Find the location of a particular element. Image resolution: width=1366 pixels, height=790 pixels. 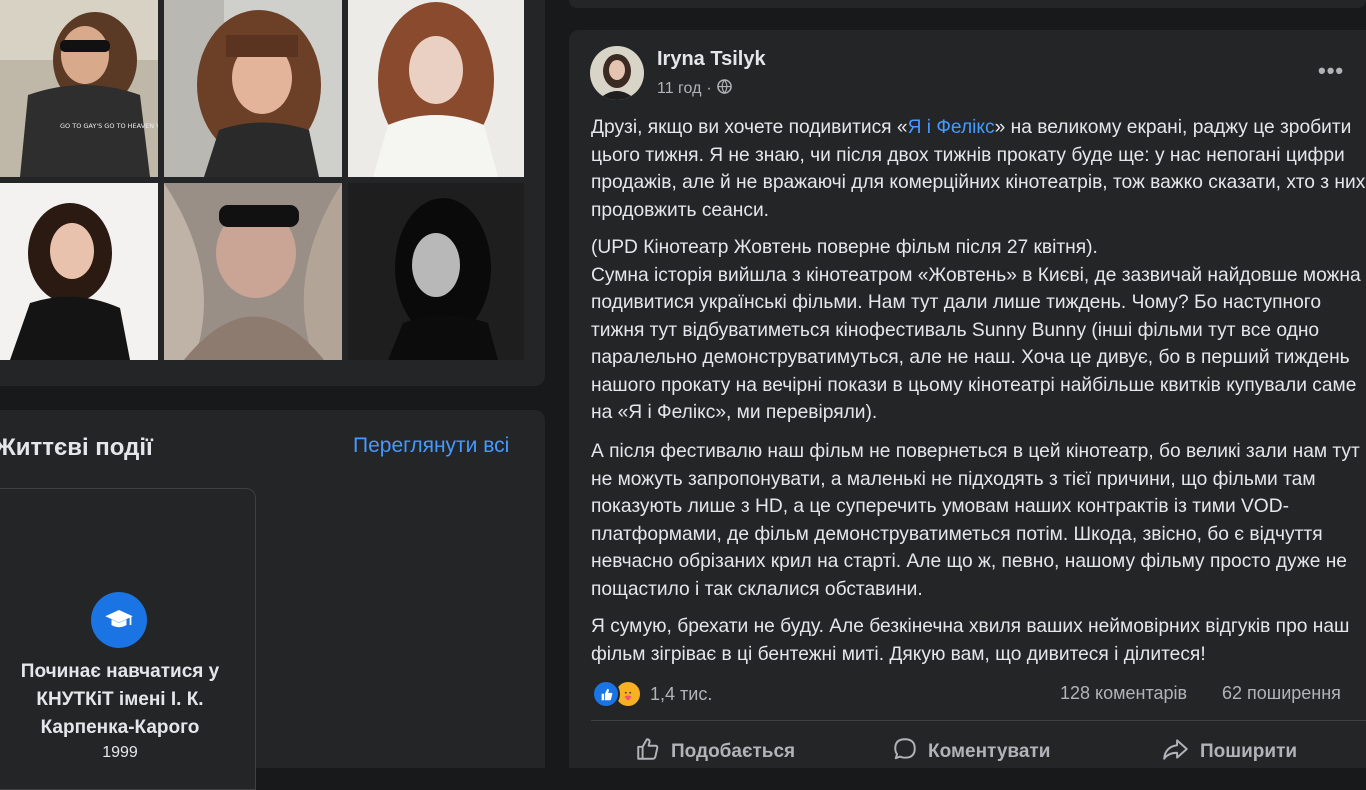

graduation-cap-icon is located at coordinates (119, 620).